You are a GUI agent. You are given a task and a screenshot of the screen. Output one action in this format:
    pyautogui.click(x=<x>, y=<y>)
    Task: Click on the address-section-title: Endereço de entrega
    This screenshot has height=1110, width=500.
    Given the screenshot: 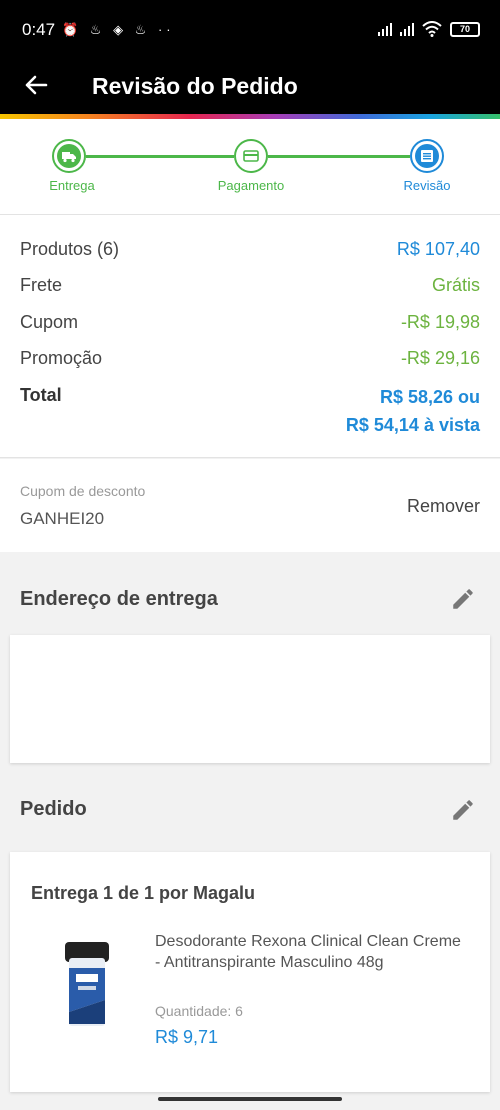 What is the action you would take?
    pyautogui.click(x=119, y=599)
    